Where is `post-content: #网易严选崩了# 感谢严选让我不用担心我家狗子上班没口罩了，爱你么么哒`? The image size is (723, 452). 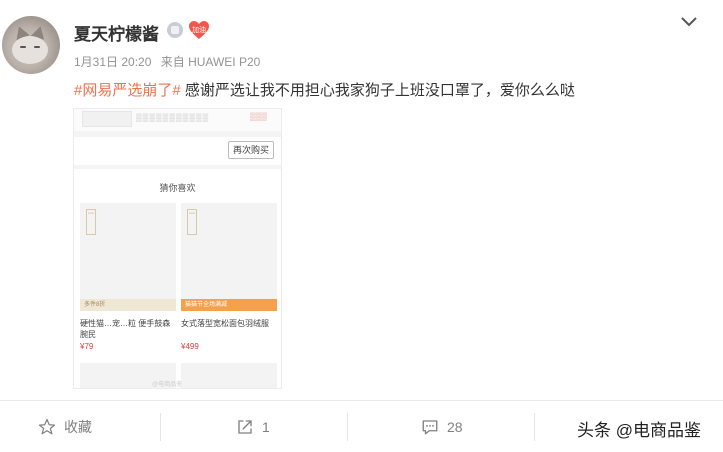
post-content: #网易严选崩了# 感谢严选让我不用担心我家狗子上班没口罩了，爱你么么哒 is located at coordinates (324, 89).